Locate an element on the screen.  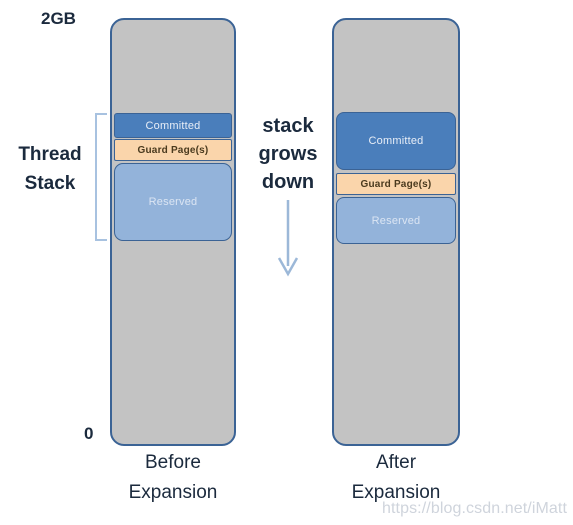
stack-grows-down-label: stack grows down is located at coordinates (288, 154).